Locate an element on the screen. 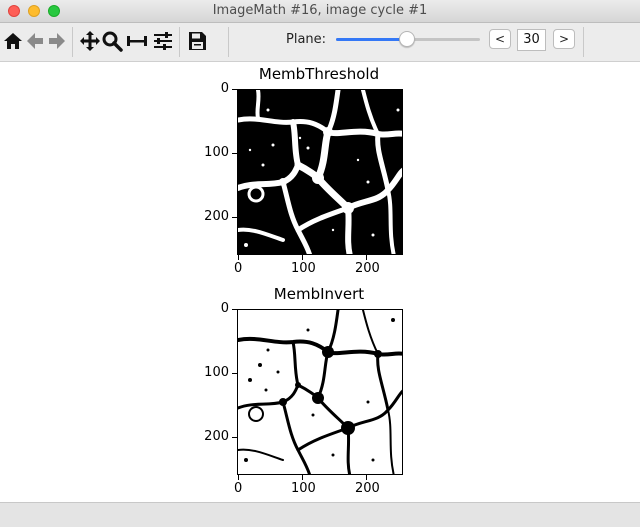  plot-title-membinvert: MembInvert is located at coordinates (319, 294).